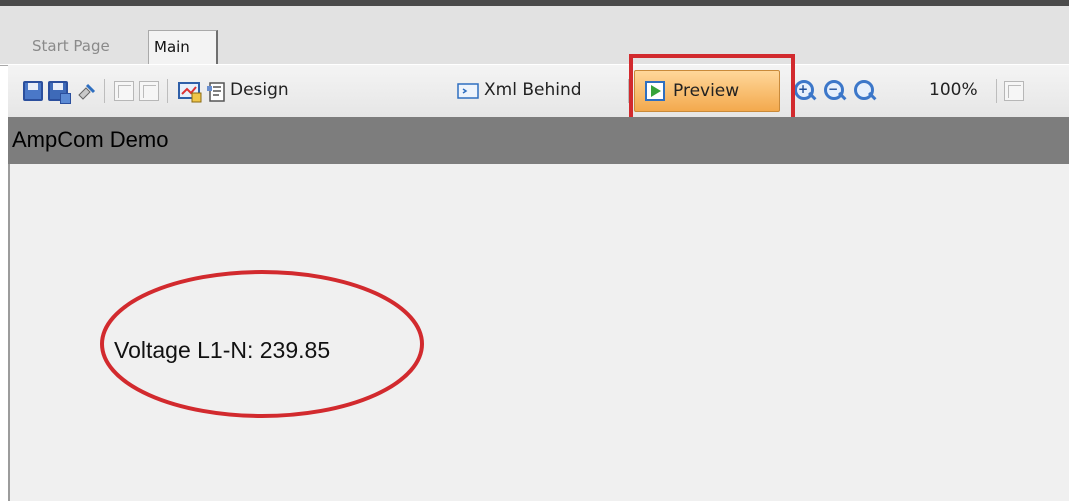  I want to click on zoom-out-icon: −, so click(835, 91).